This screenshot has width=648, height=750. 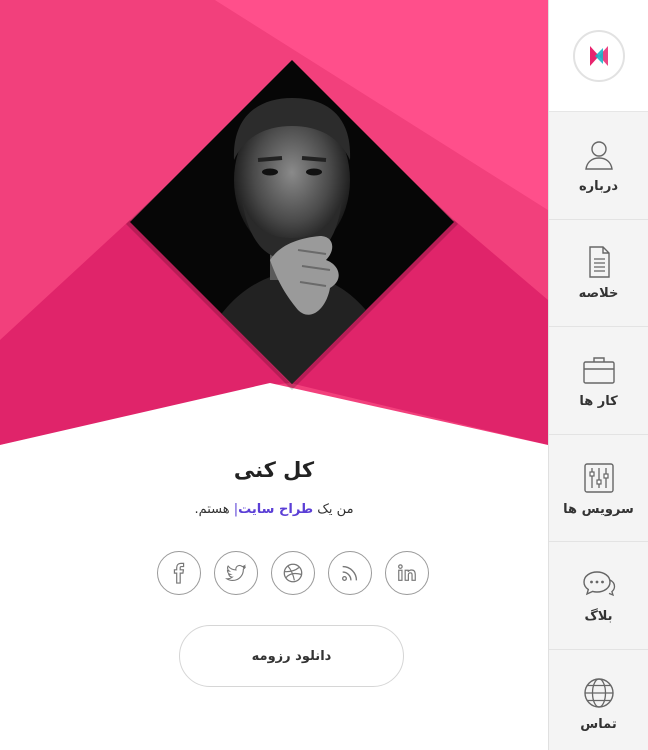 I want to click on tagline-highlight: طراح سایت, so click(x=276, y=509).